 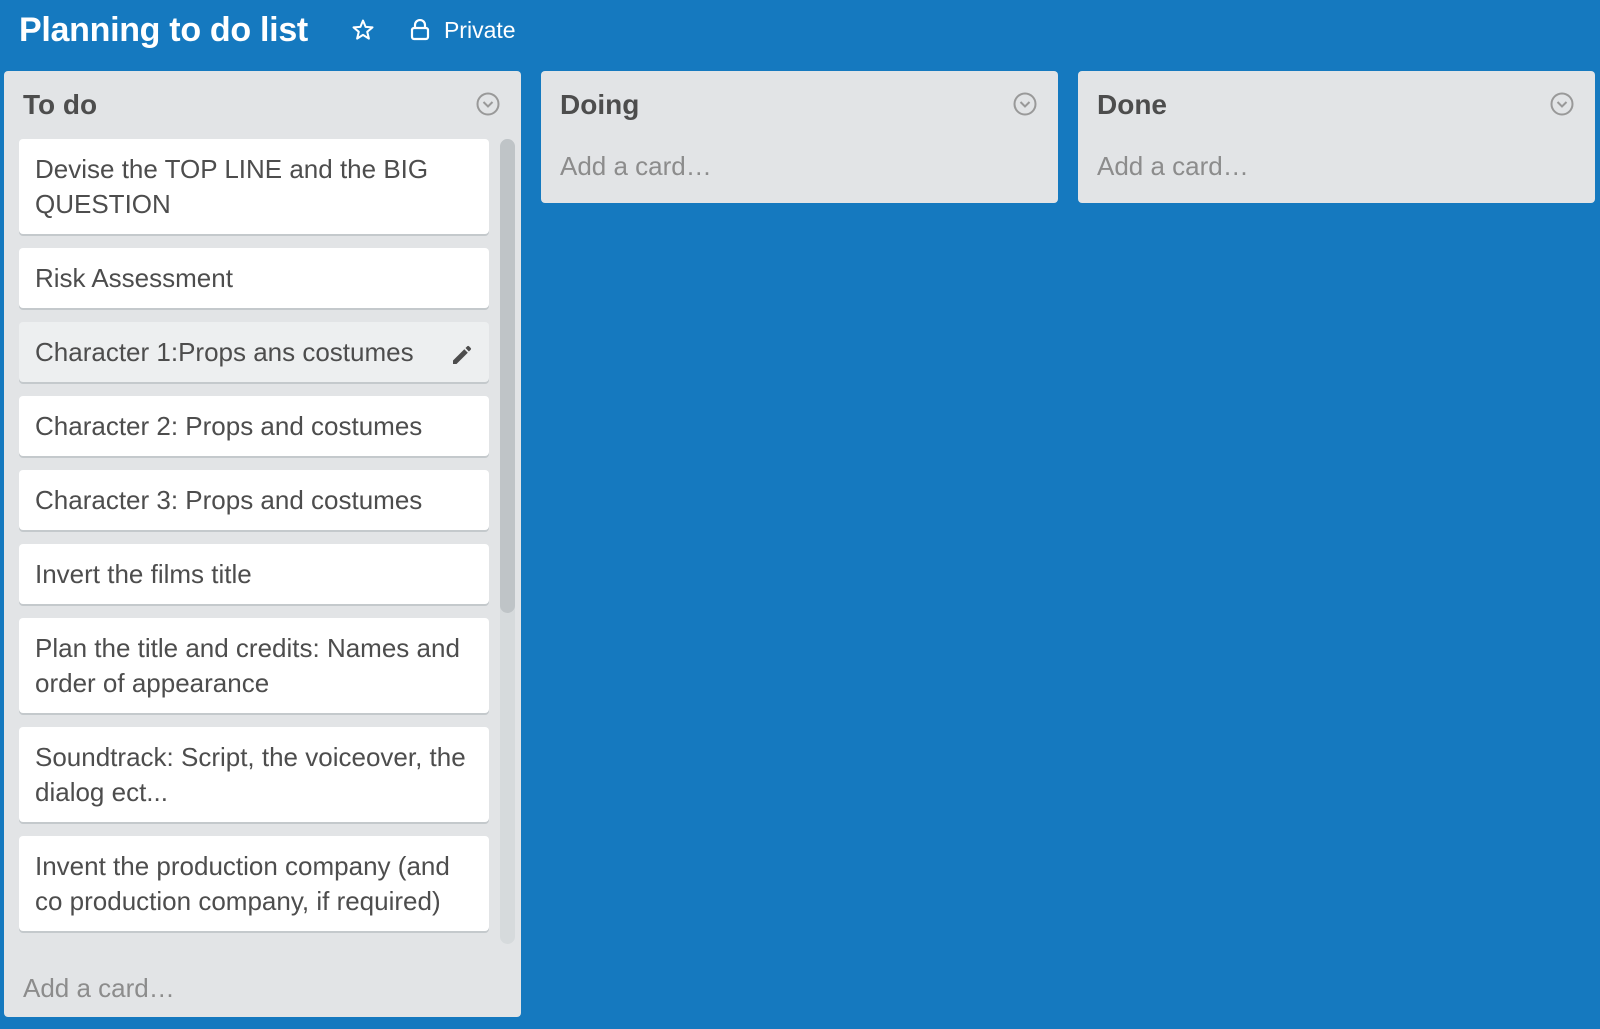 I want to click on list-header: Done, so click(x=1336, y=105).